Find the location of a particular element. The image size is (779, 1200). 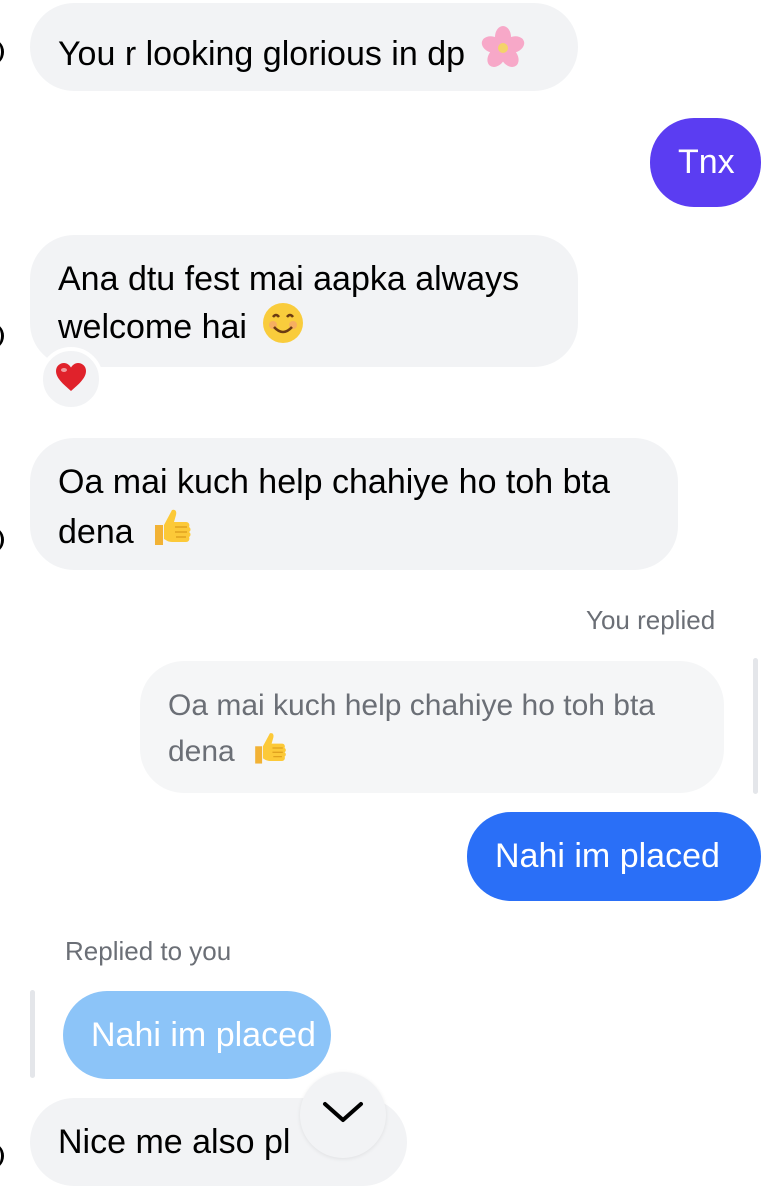

scroll-to-bottom-button is located at coordinates (343, 1115).